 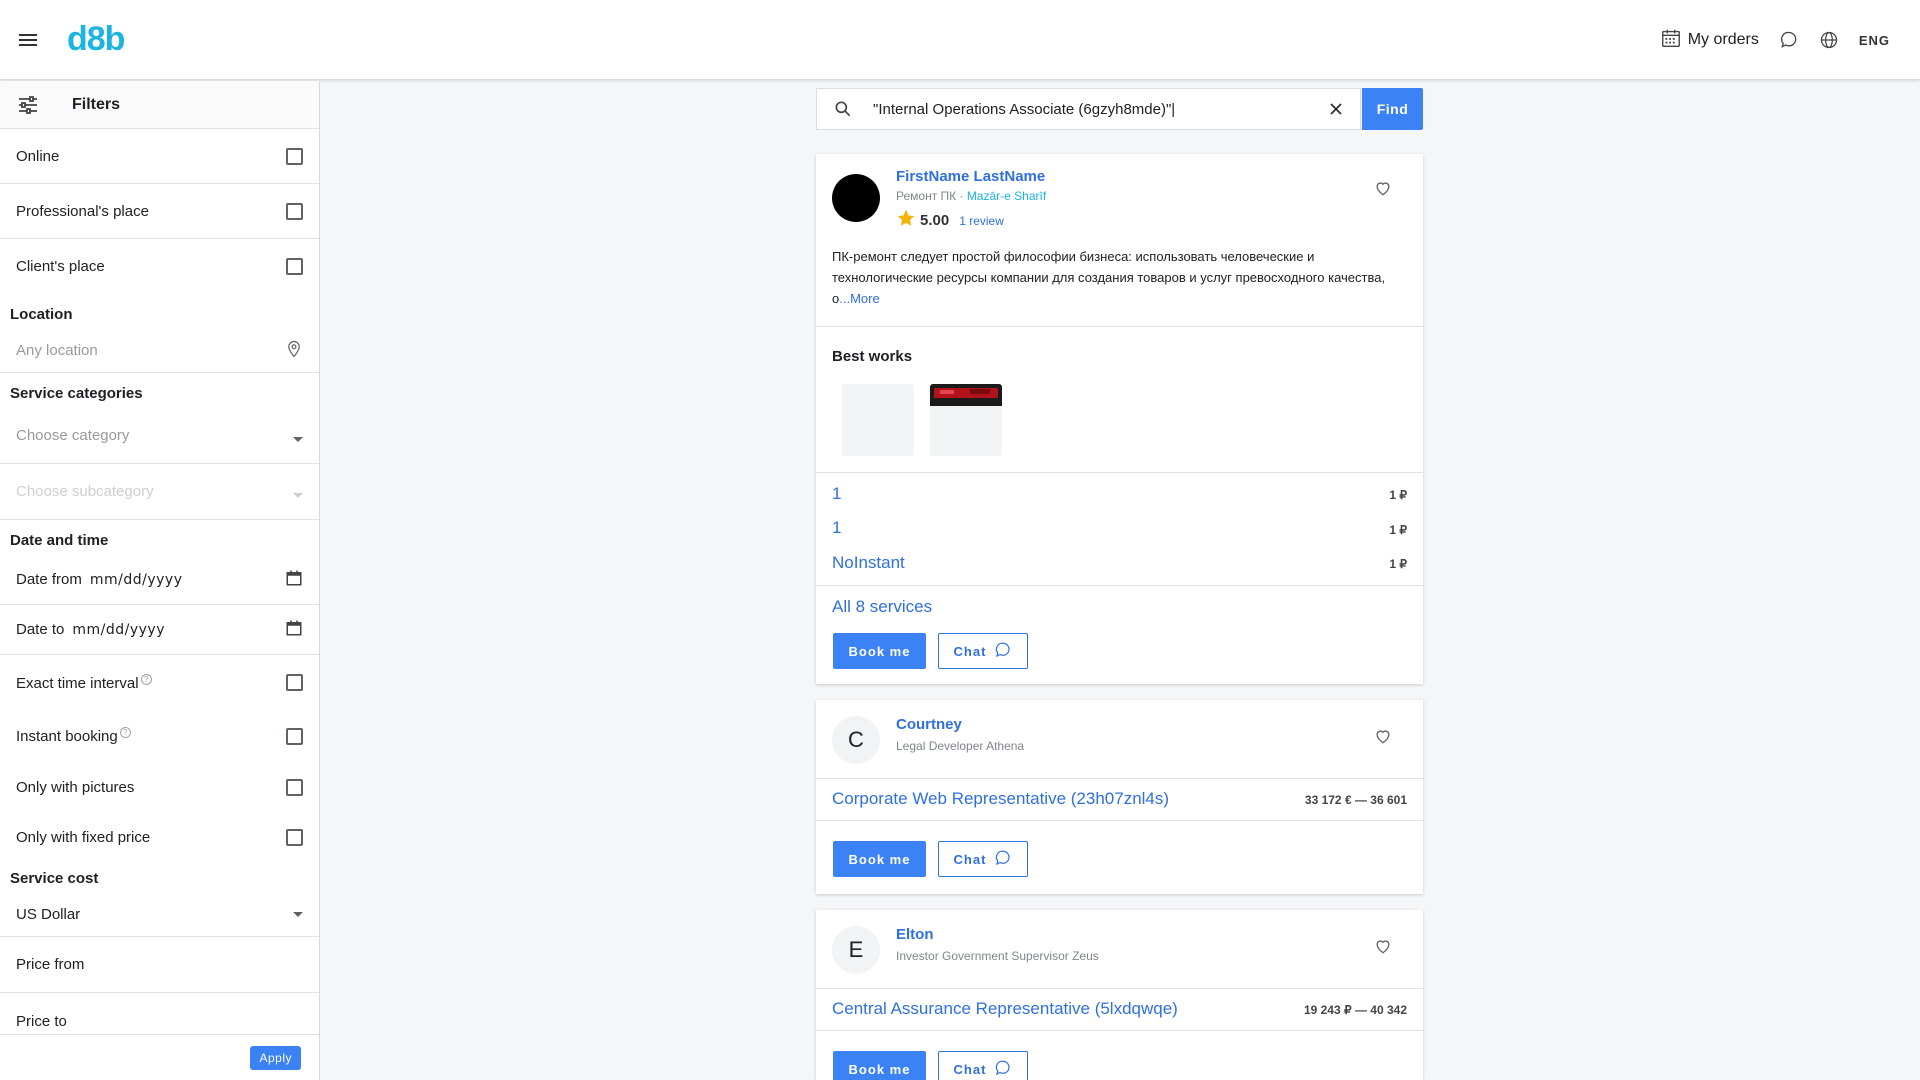 I want to click on date-from-value: mm/dd/yyyy, so click(x=136, y=580).